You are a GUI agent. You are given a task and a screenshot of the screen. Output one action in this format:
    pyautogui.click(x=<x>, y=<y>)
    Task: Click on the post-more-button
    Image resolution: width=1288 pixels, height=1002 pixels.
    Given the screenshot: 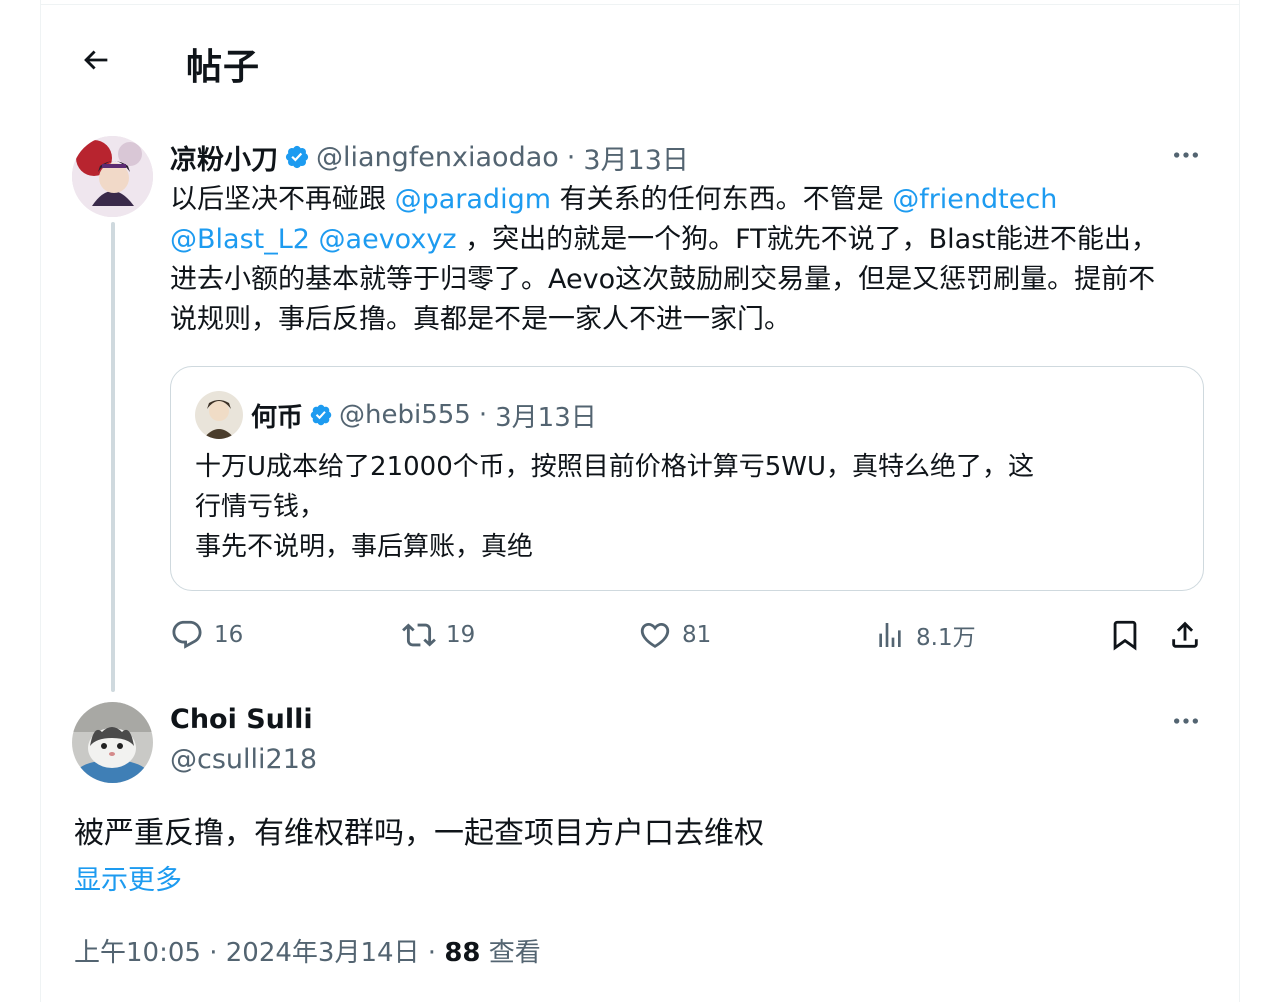 What is the action you would take?
    pyautogui.click(x=1186, y=155)
    